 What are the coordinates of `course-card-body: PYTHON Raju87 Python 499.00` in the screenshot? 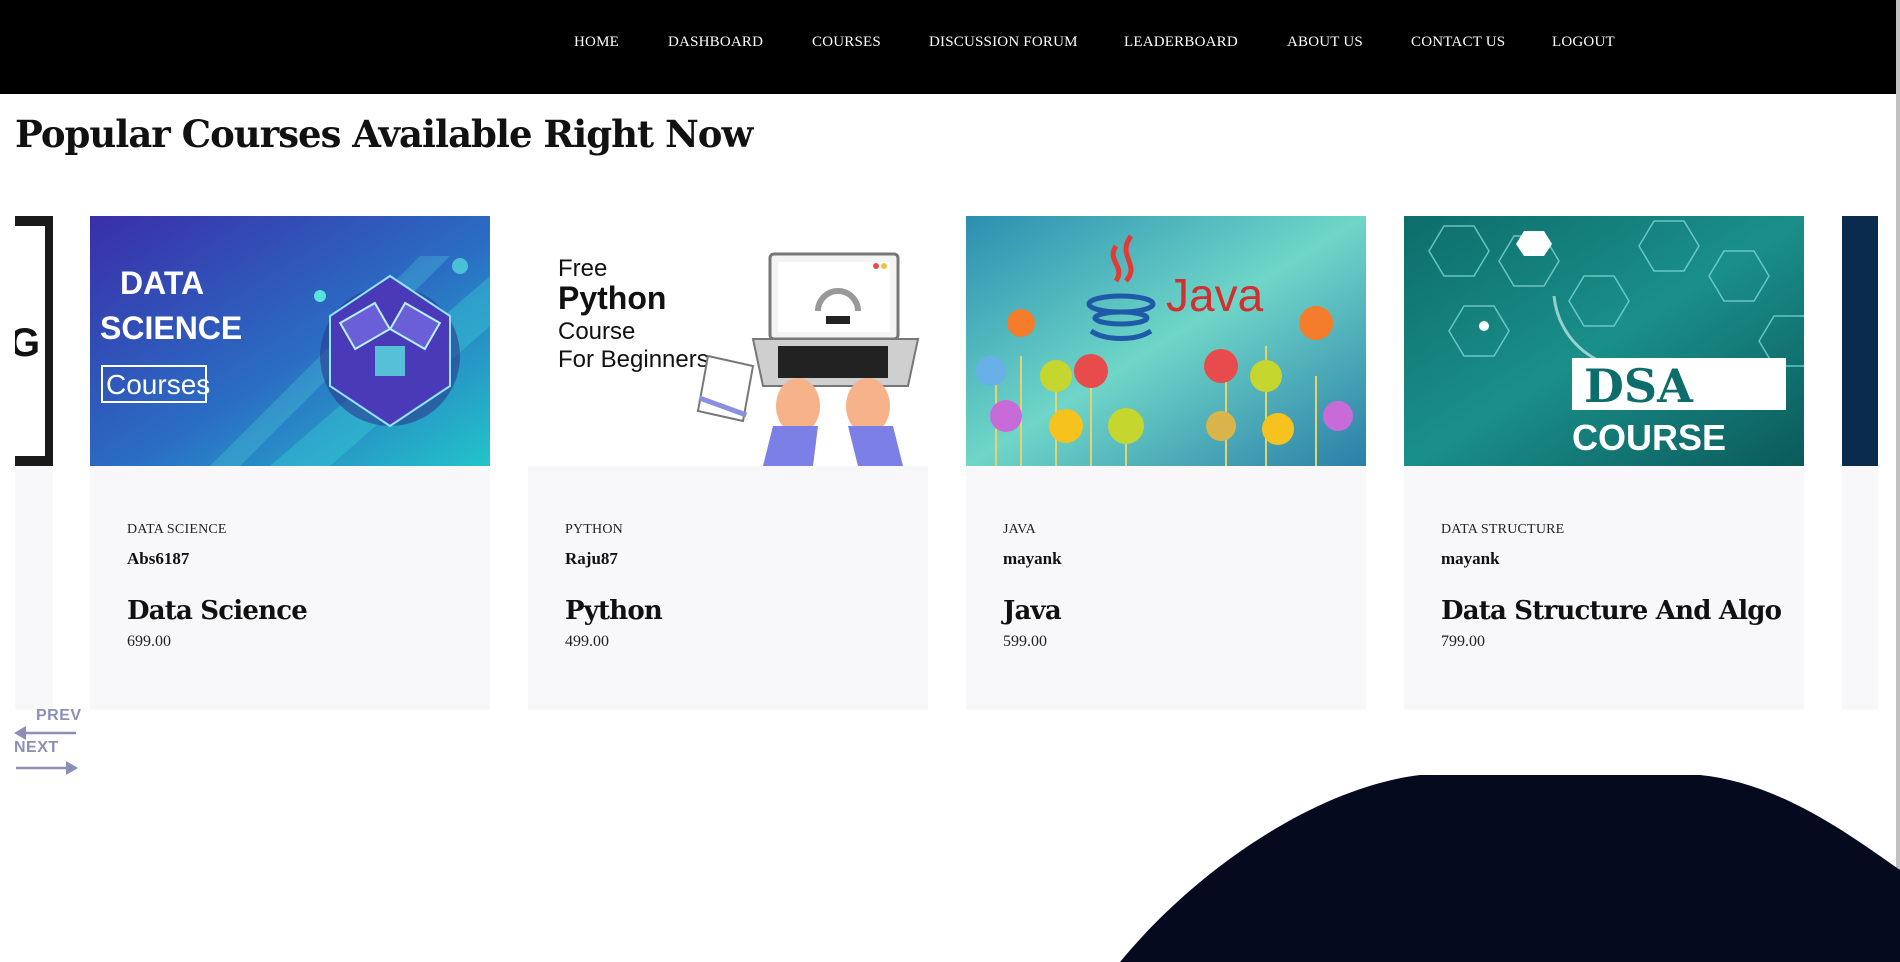 It's located at (728, 588).